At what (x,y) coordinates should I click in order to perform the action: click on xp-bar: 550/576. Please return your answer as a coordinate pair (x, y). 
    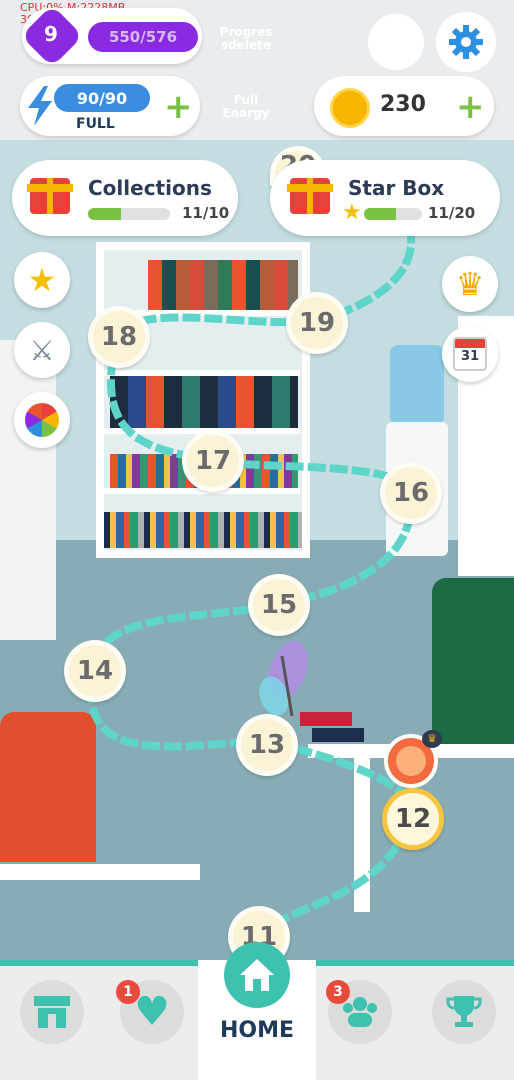
    Looking at the image, I should click on (143, 37).